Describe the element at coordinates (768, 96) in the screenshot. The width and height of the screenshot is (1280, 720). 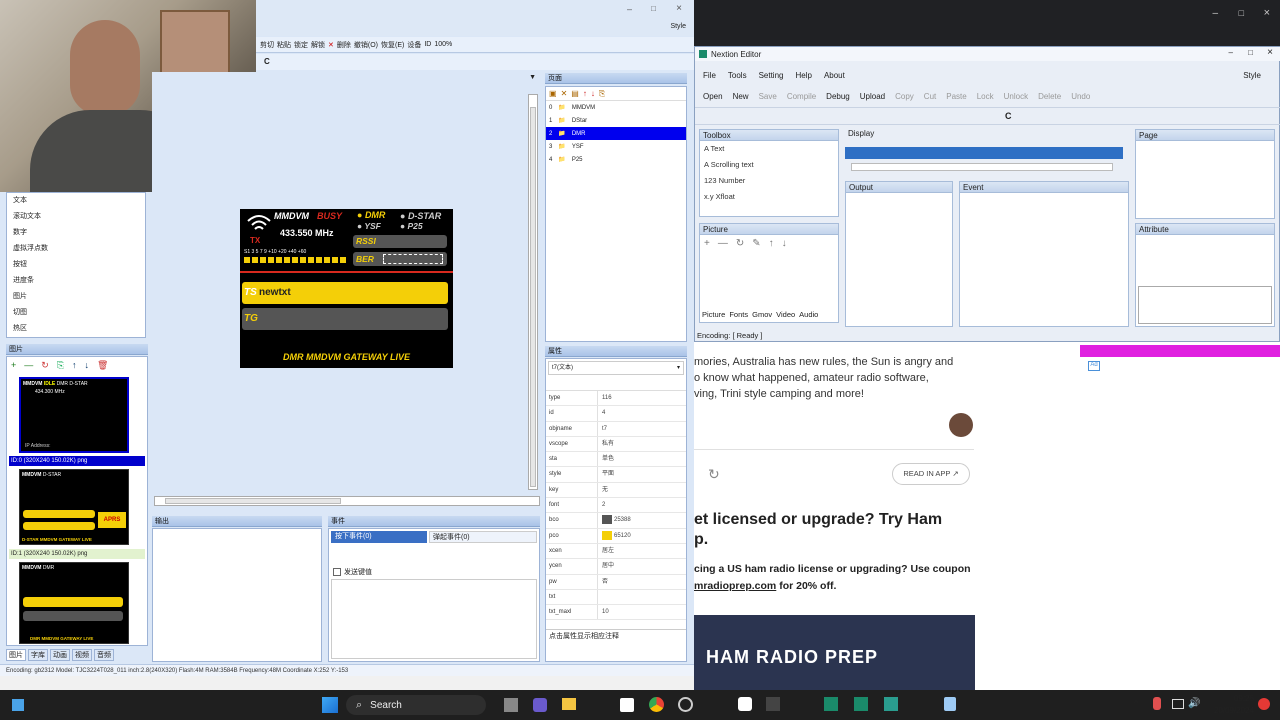
I see `toolbar-save-button: Save` at that location.